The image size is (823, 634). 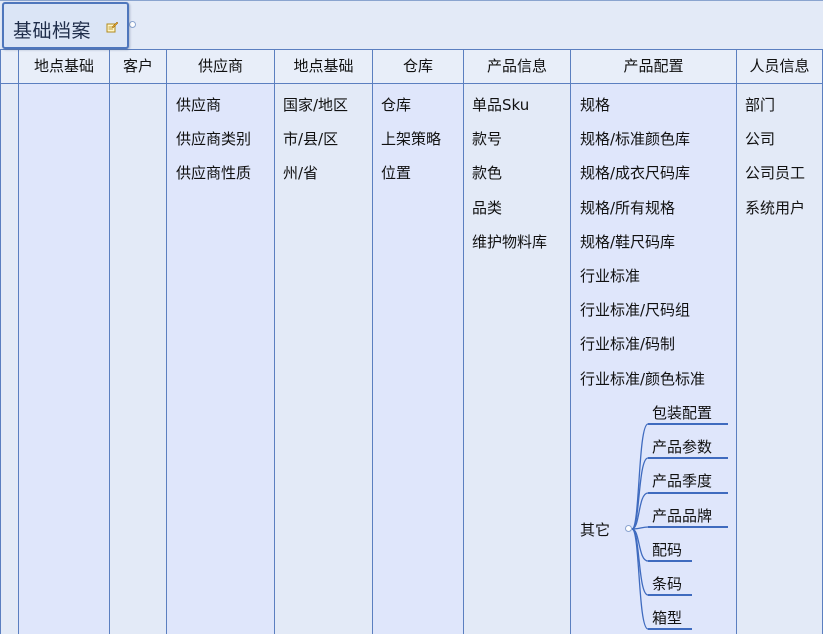 What do you see at coordinates (682, 480) in the screenshot?
I see `subtopic-item: 产品季度` at bounding box center [682, 480].